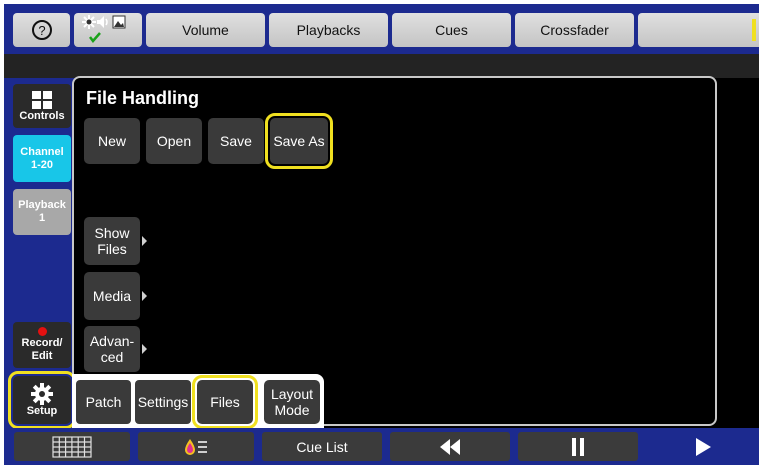 The width and height of the screenshot is (763, 469). Describe the element at coordinates (754, 30) in the screenshot. I see `yellow-indicator` at that location.